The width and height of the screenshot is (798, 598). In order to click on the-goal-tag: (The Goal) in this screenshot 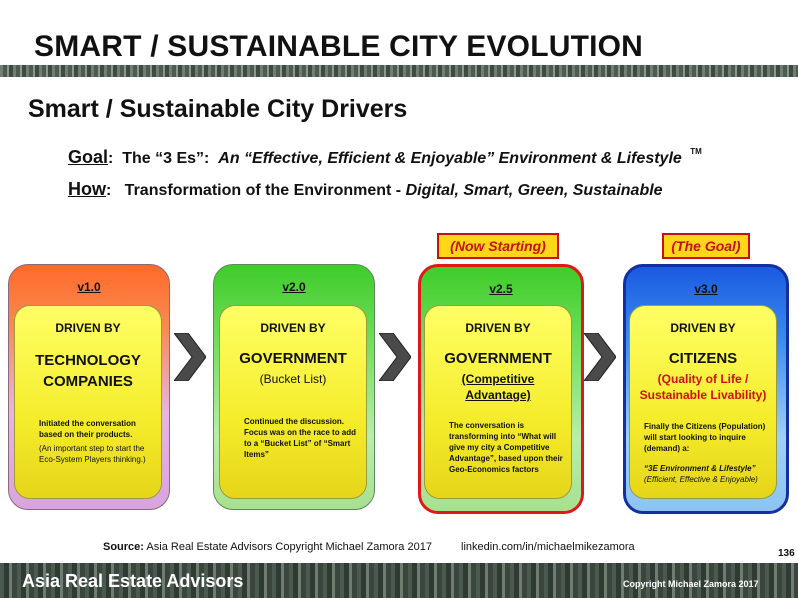, I will do `click(706, 246)`.